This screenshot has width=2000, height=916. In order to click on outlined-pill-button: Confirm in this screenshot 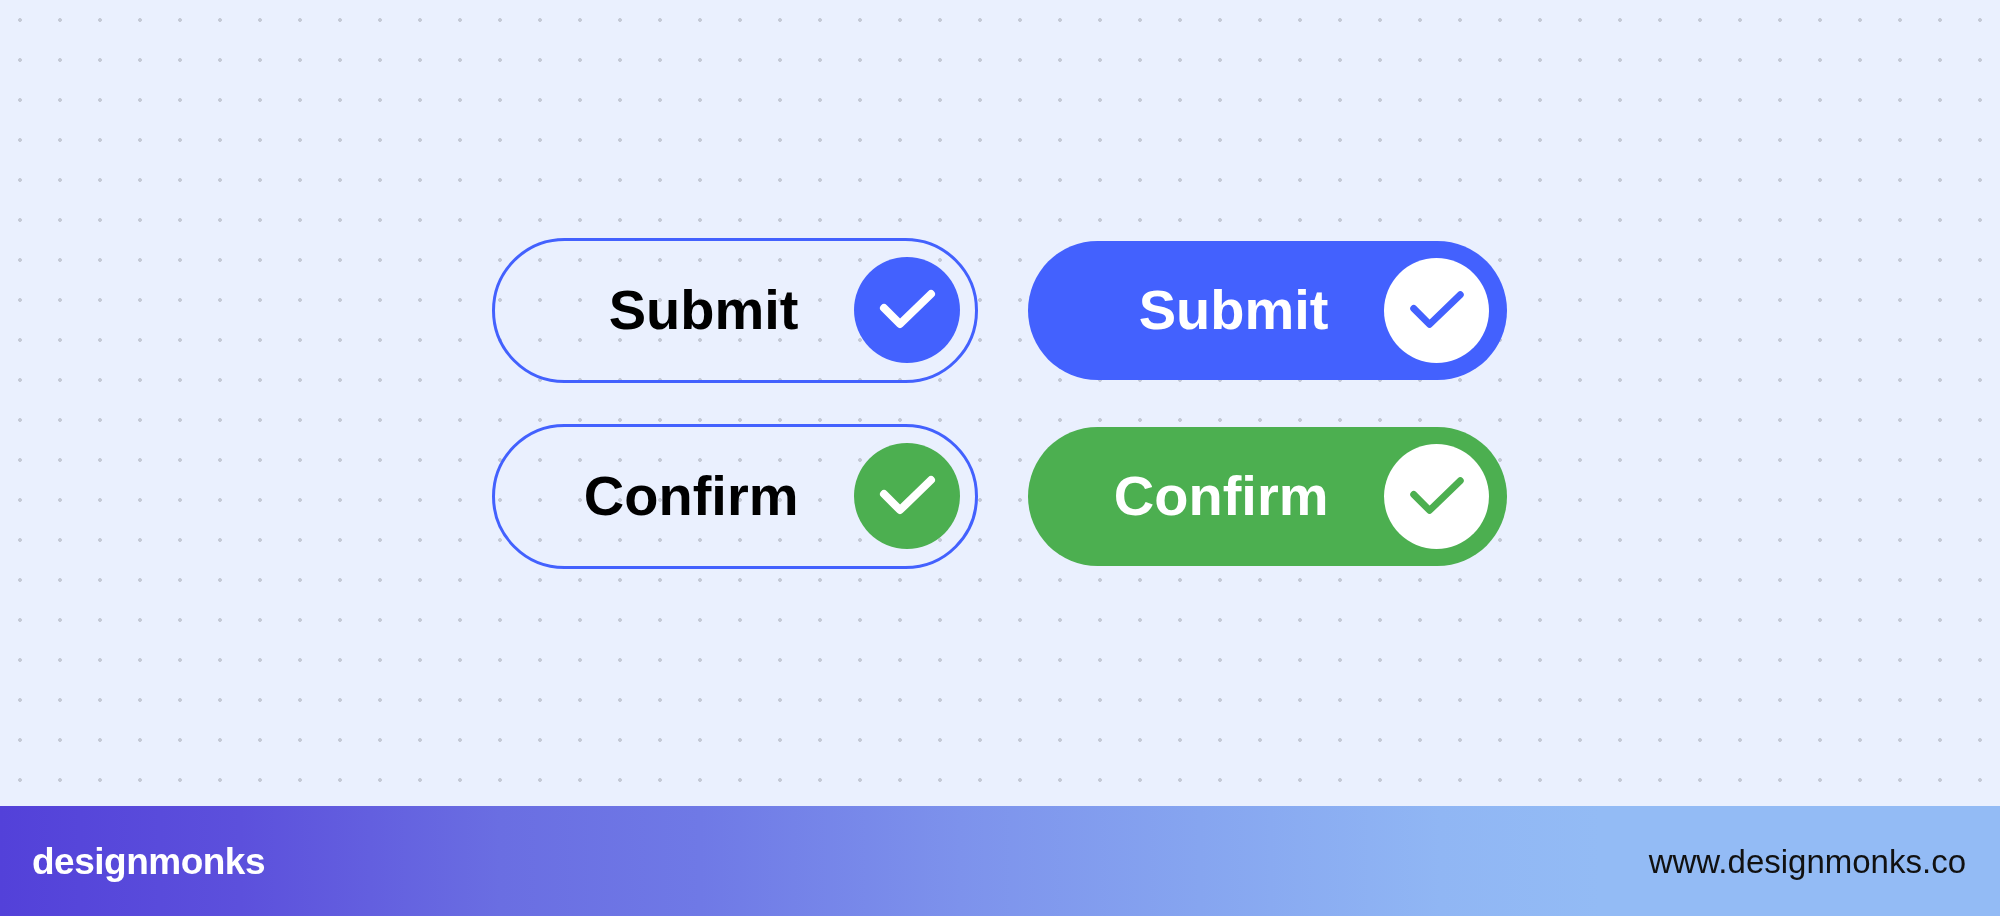, I will do `click(734, 496)`.